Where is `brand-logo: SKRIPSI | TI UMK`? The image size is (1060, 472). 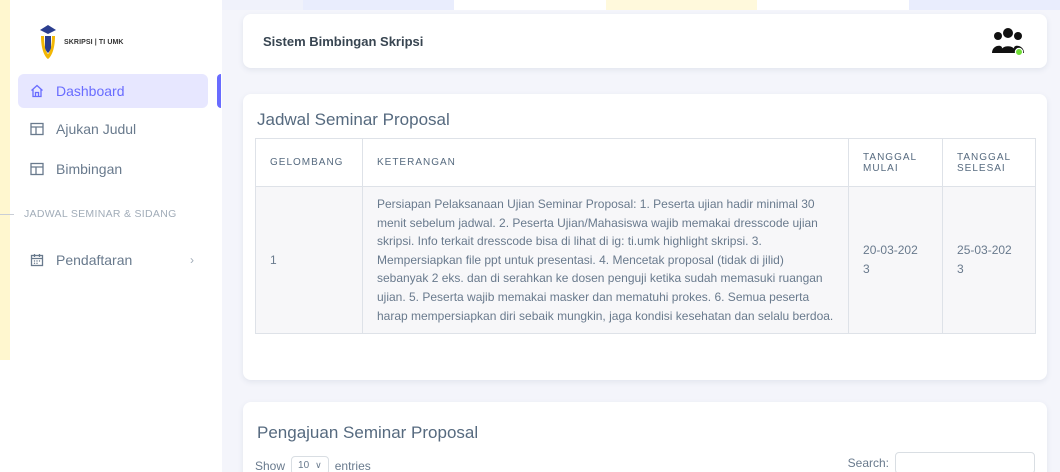 brand-logo: SKRIPSI | TI UMK is located at coordinates (80, 42).